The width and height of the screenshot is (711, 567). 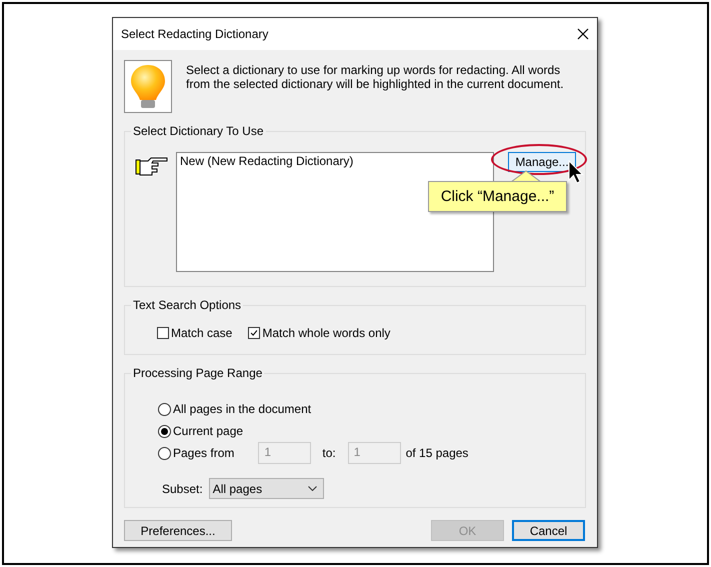 I want to click on radio-label: Current page, so click(x=208, y=431).